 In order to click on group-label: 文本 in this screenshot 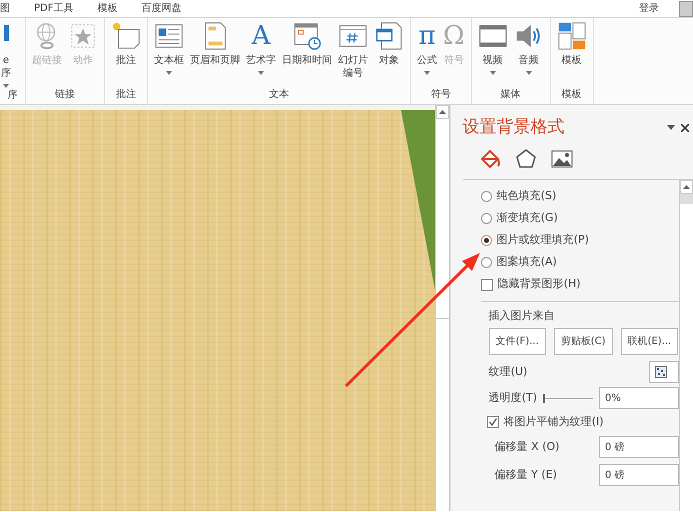, I will do `click(279, 95)`.